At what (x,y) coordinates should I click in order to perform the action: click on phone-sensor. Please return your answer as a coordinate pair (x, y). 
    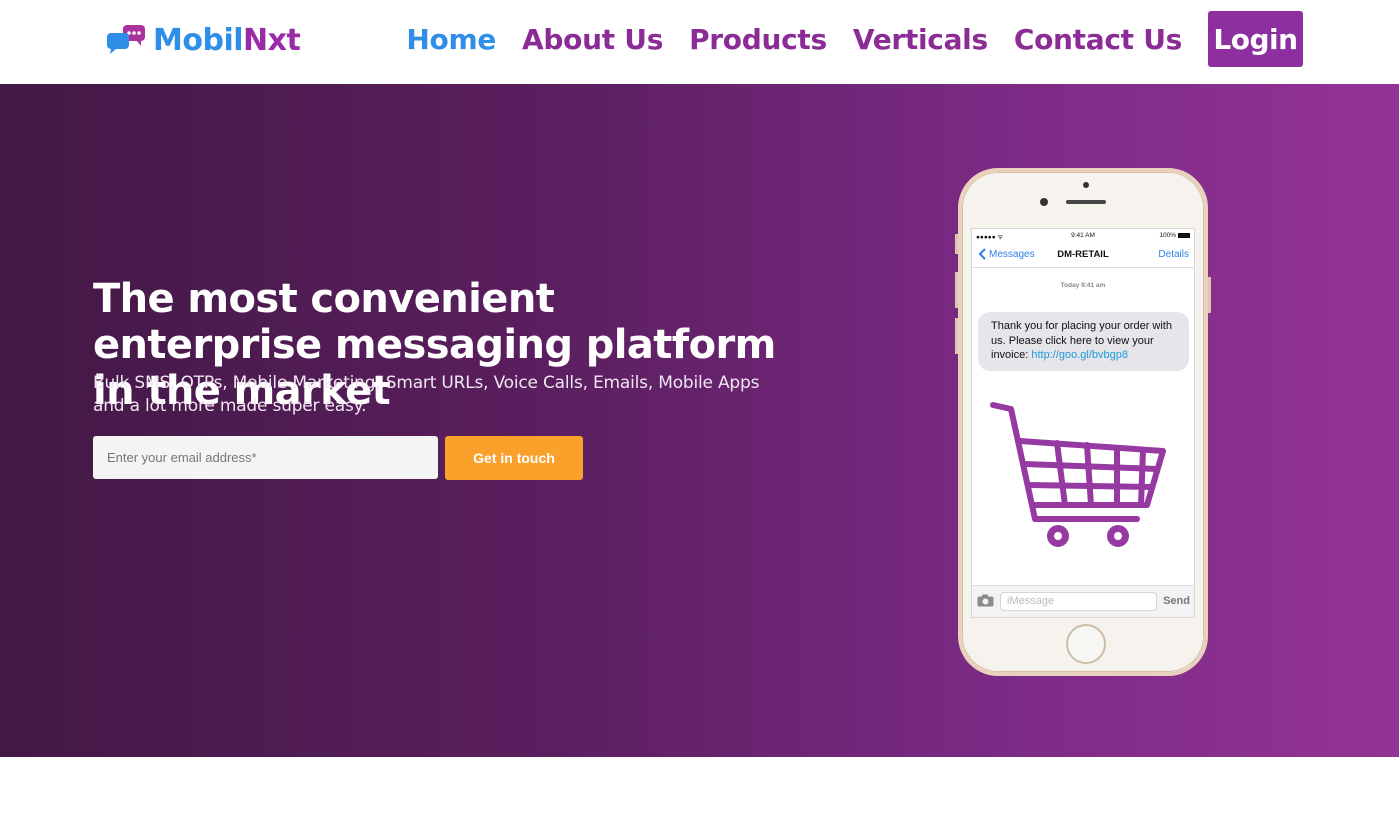
    Looking at the image, I should click on (1044, 202).